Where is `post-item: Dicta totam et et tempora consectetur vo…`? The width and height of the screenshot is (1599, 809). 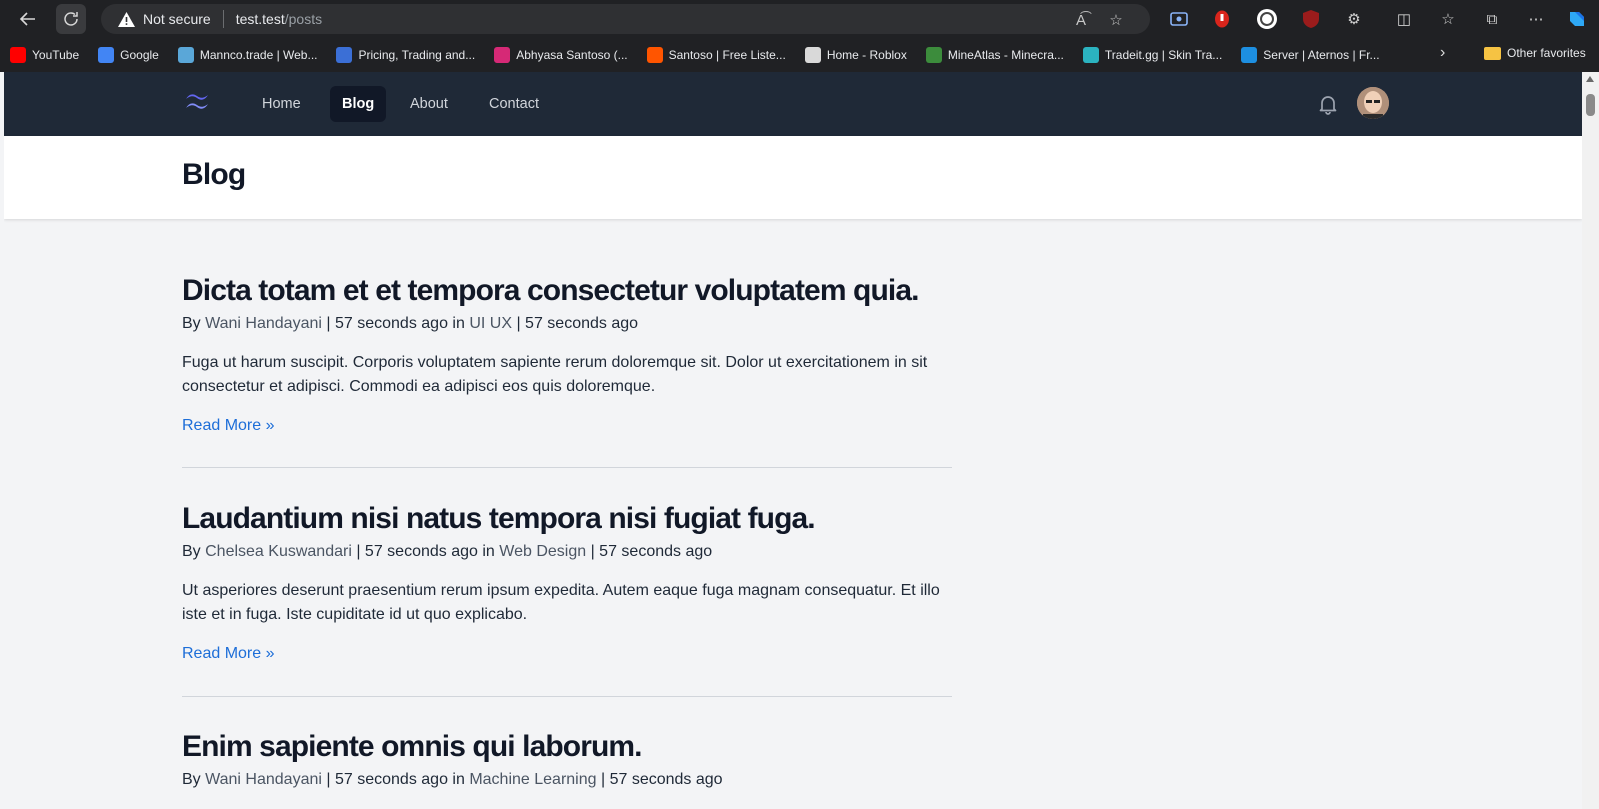
post-item: Dicta totam et et tempora consectetur vo… is located at coordinates (567, 355).